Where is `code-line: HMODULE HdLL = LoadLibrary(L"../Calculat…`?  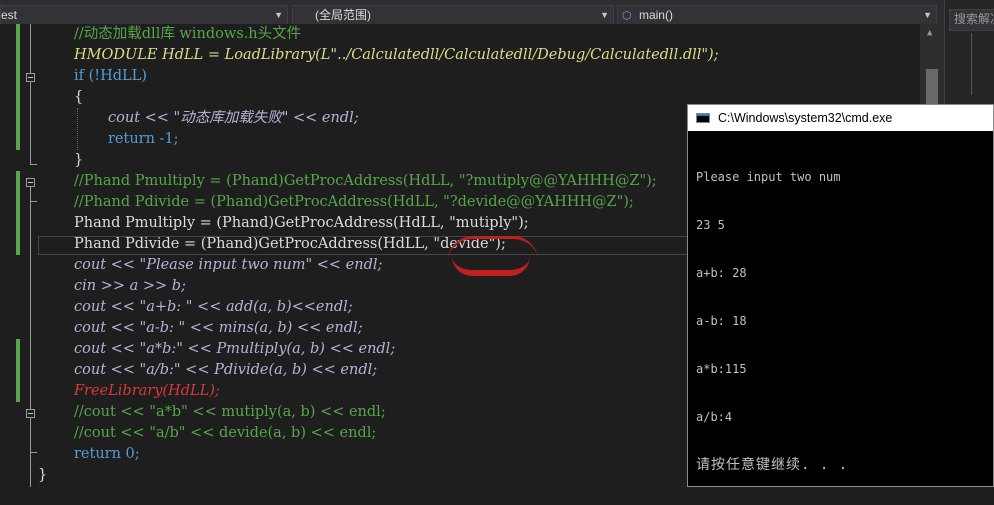
code-line: HMODULE HdLL = LoadLibrary(L"../Calculat… is located at coordinates (396, 55).